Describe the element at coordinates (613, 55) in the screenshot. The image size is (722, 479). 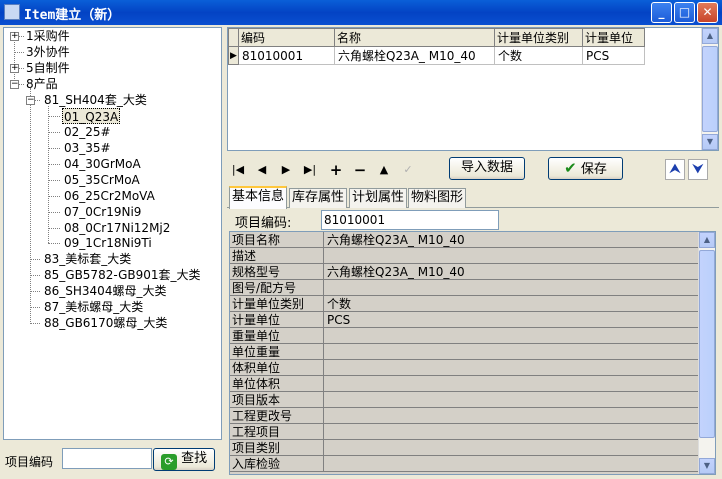
I see `cell-unit: PCS` at that location.